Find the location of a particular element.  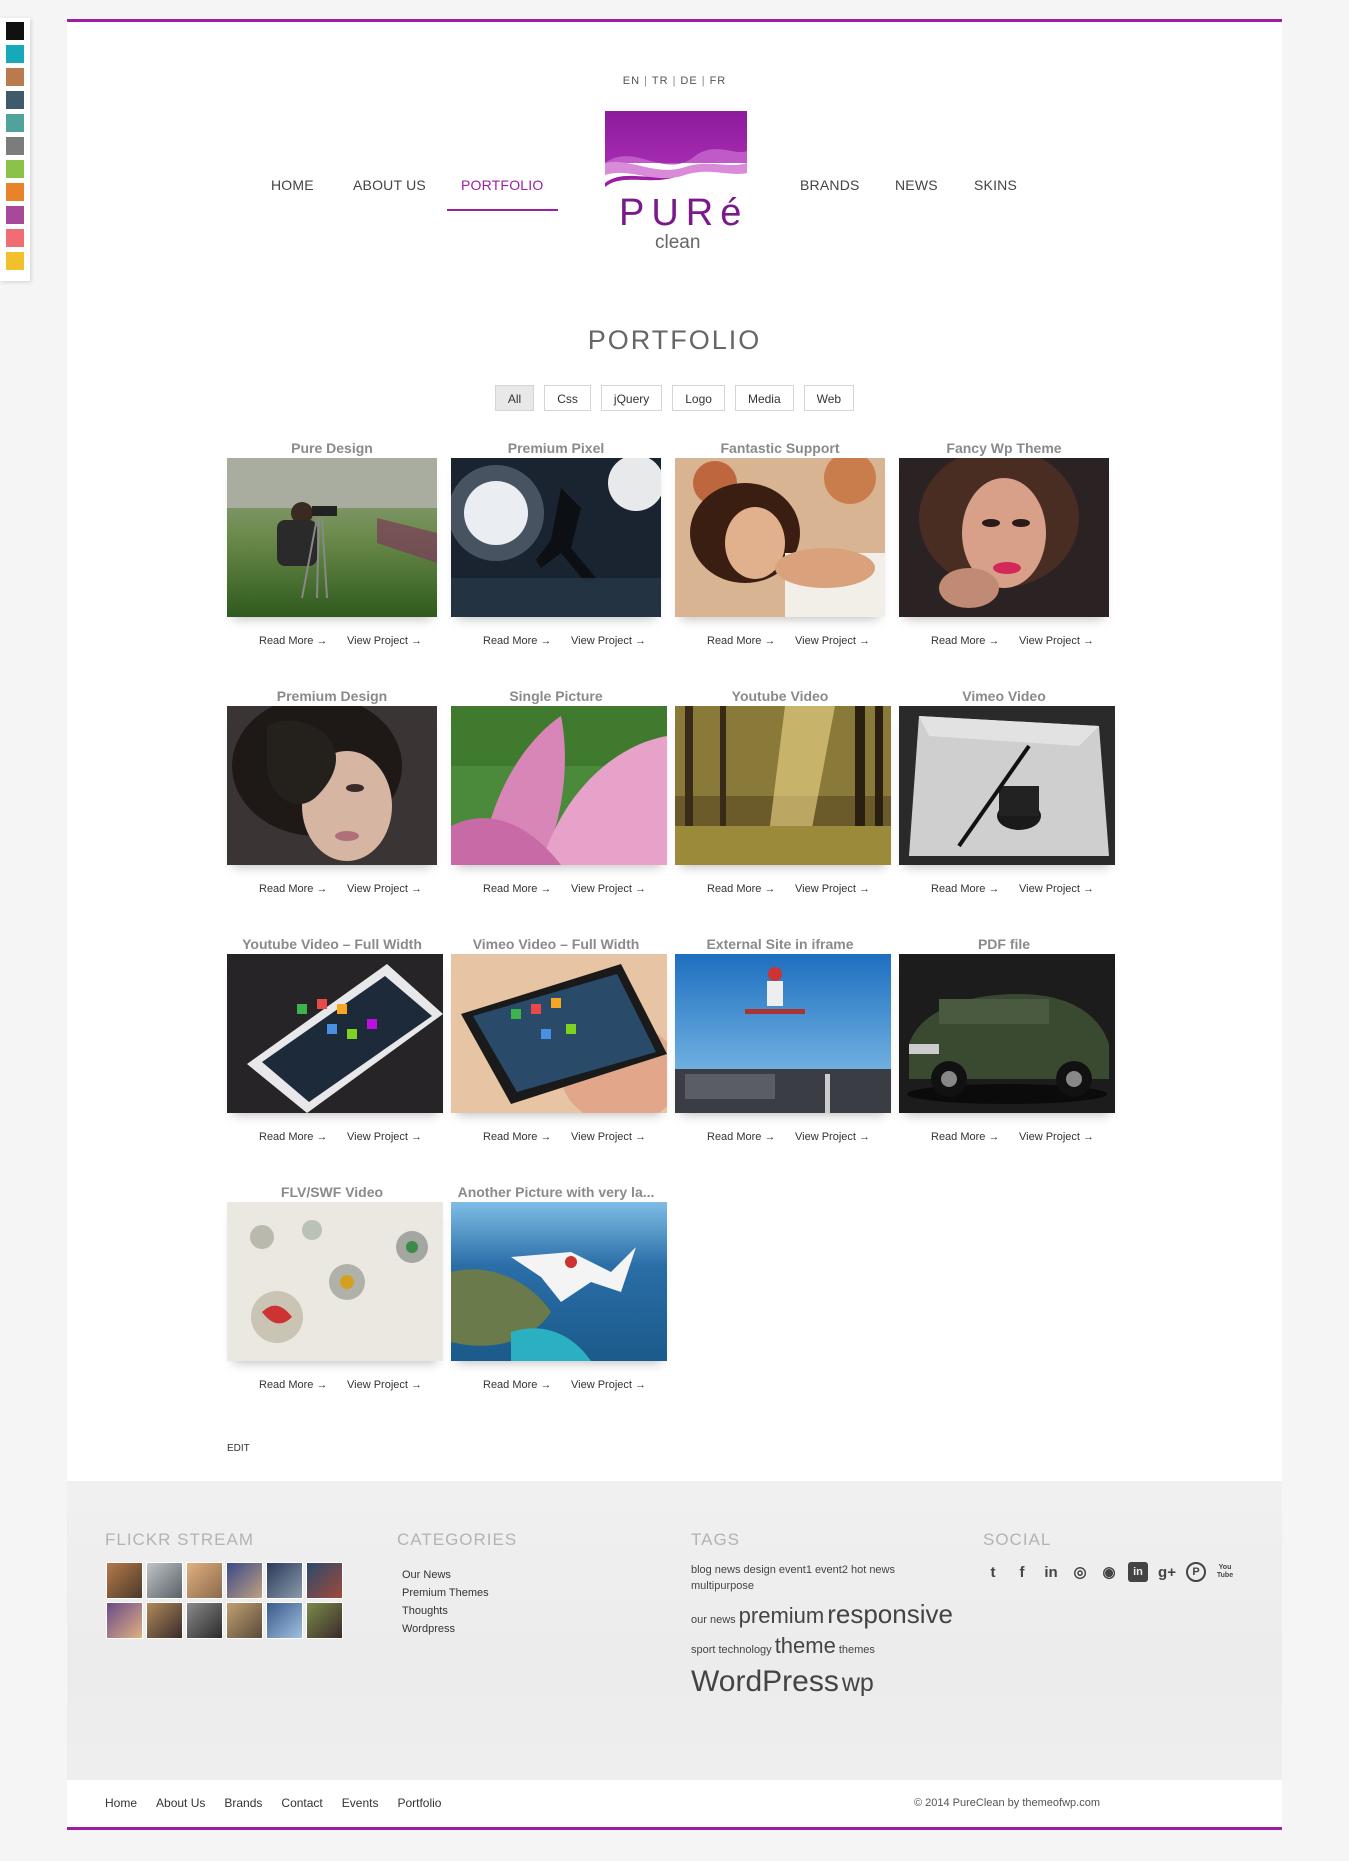

footer-nav-contact: Contact is located at coordinates (301, 1803).